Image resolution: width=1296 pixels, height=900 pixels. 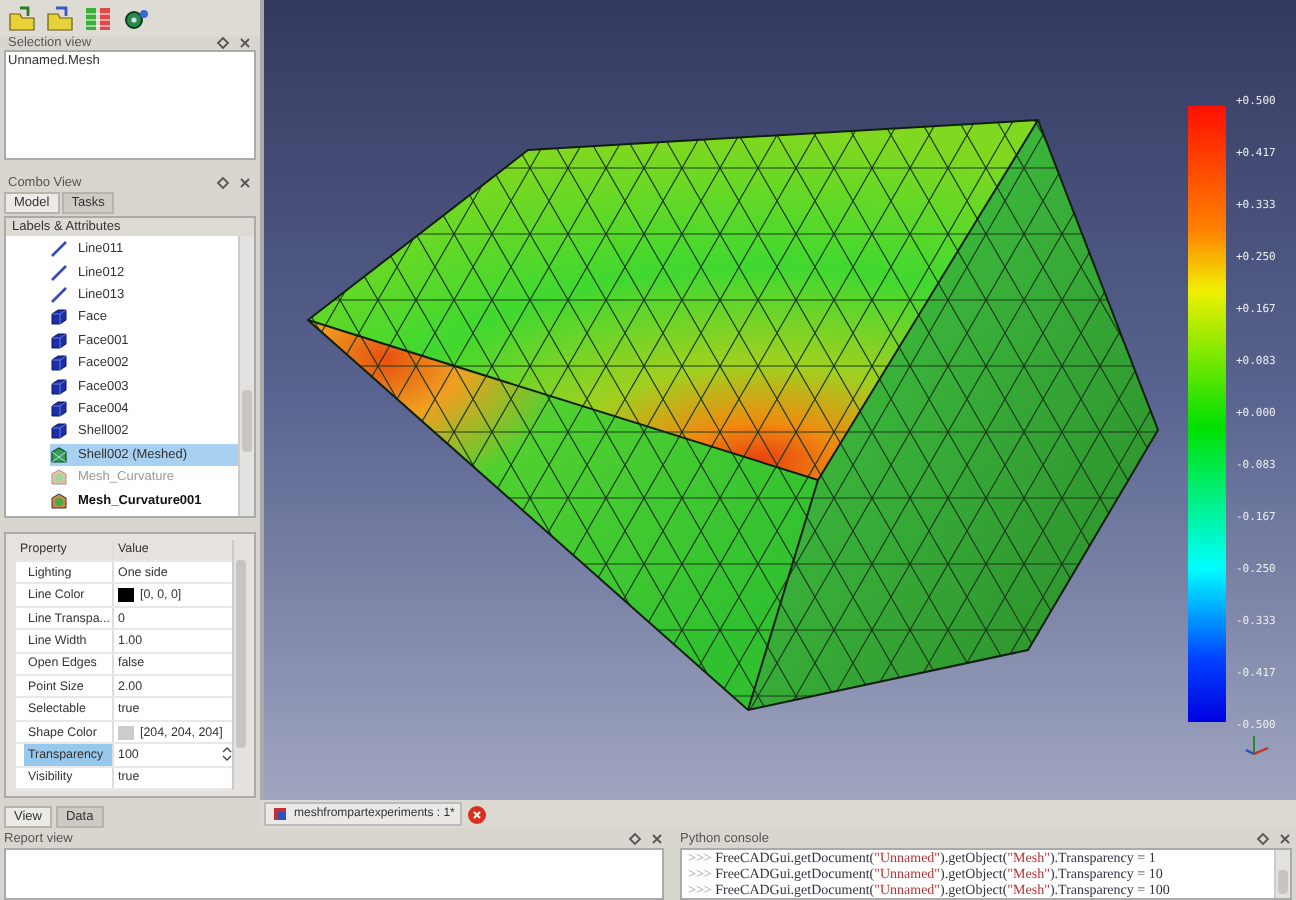 What do you see at coordinates (280, 814) in the screenshot?
I see `document-icon` at bounding box center [280, 814].